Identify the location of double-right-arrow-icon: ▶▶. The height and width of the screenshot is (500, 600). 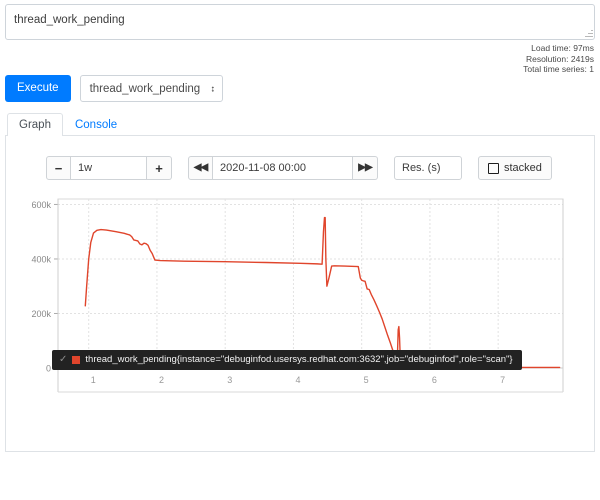
(365, 167).